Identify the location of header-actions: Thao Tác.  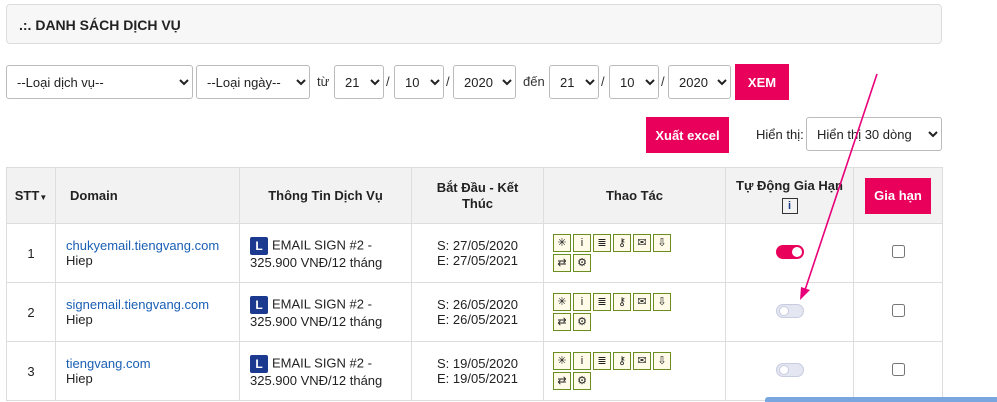
(634, 195).